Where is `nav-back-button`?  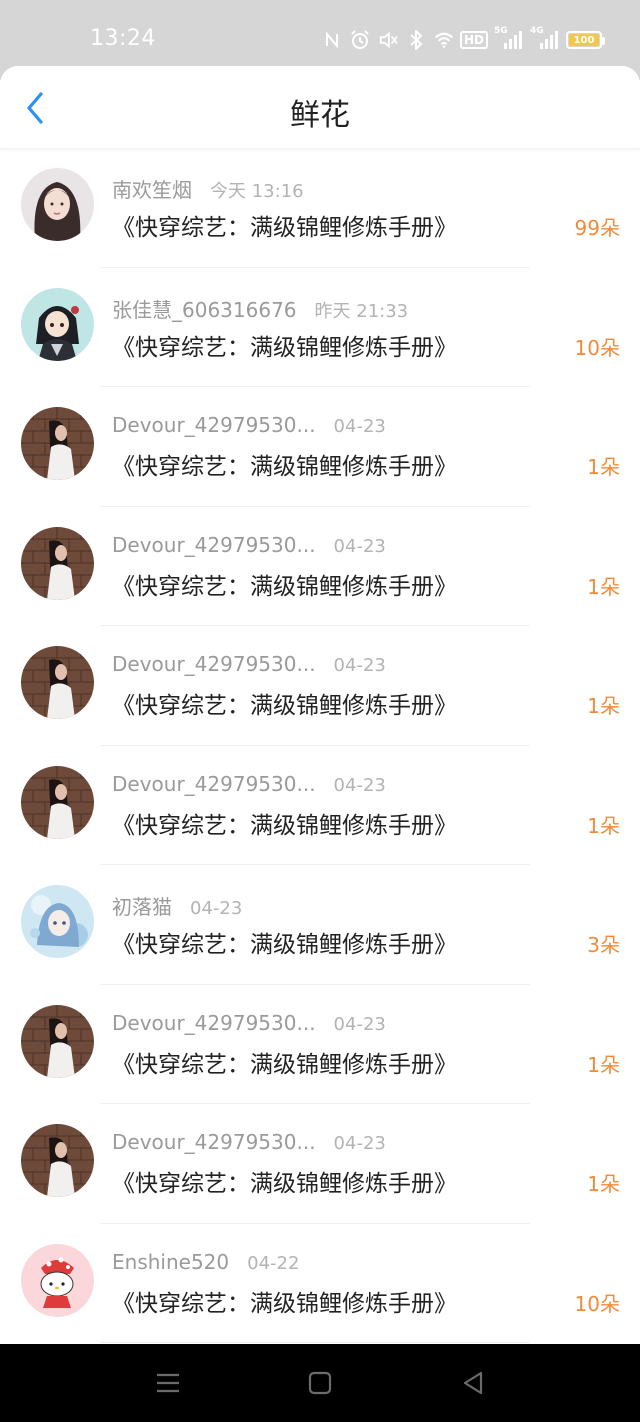
nav-back-button is located at coordinates (473, 1383).